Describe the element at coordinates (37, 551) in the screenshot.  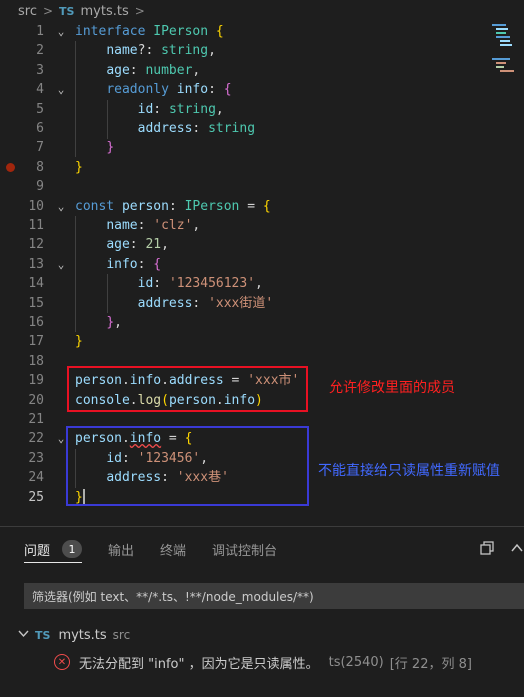
I see `tab-label: 问题` at that location.